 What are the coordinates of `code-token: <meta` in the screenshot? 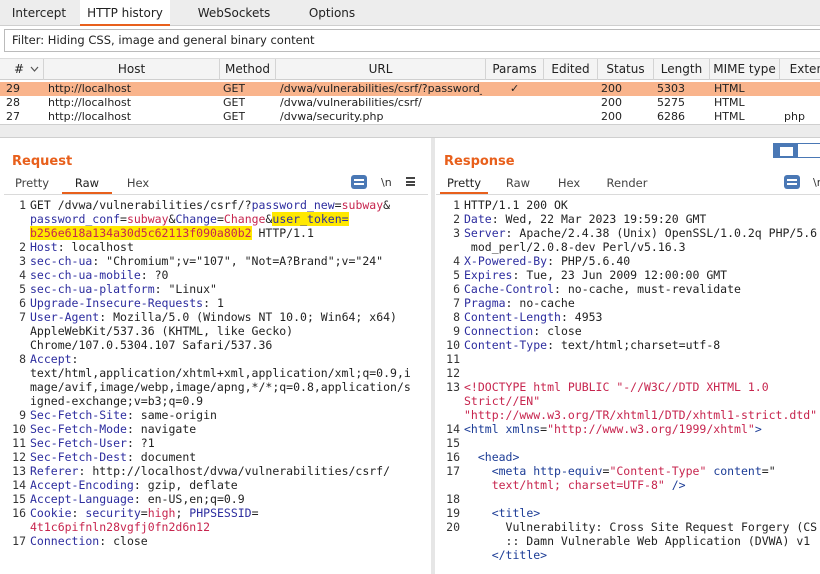 It's located at (512, 471).